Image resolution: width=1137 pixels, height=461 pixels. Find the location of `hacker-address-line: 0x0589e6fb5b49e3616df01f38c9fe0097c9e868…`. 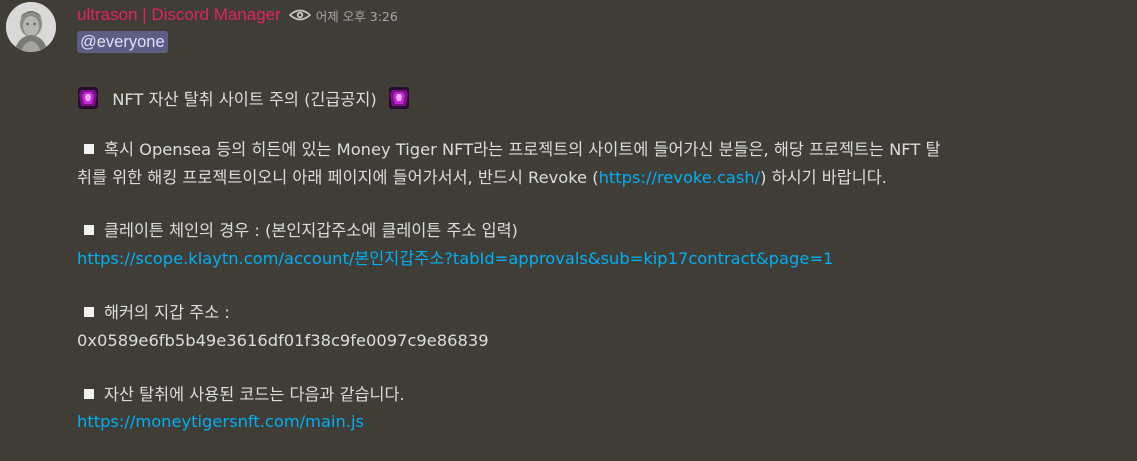

hacker-address-line: 0x0589e6fb5b49e3616df01f38c9fe0097c9e868… is located at coordinates (283, 341).